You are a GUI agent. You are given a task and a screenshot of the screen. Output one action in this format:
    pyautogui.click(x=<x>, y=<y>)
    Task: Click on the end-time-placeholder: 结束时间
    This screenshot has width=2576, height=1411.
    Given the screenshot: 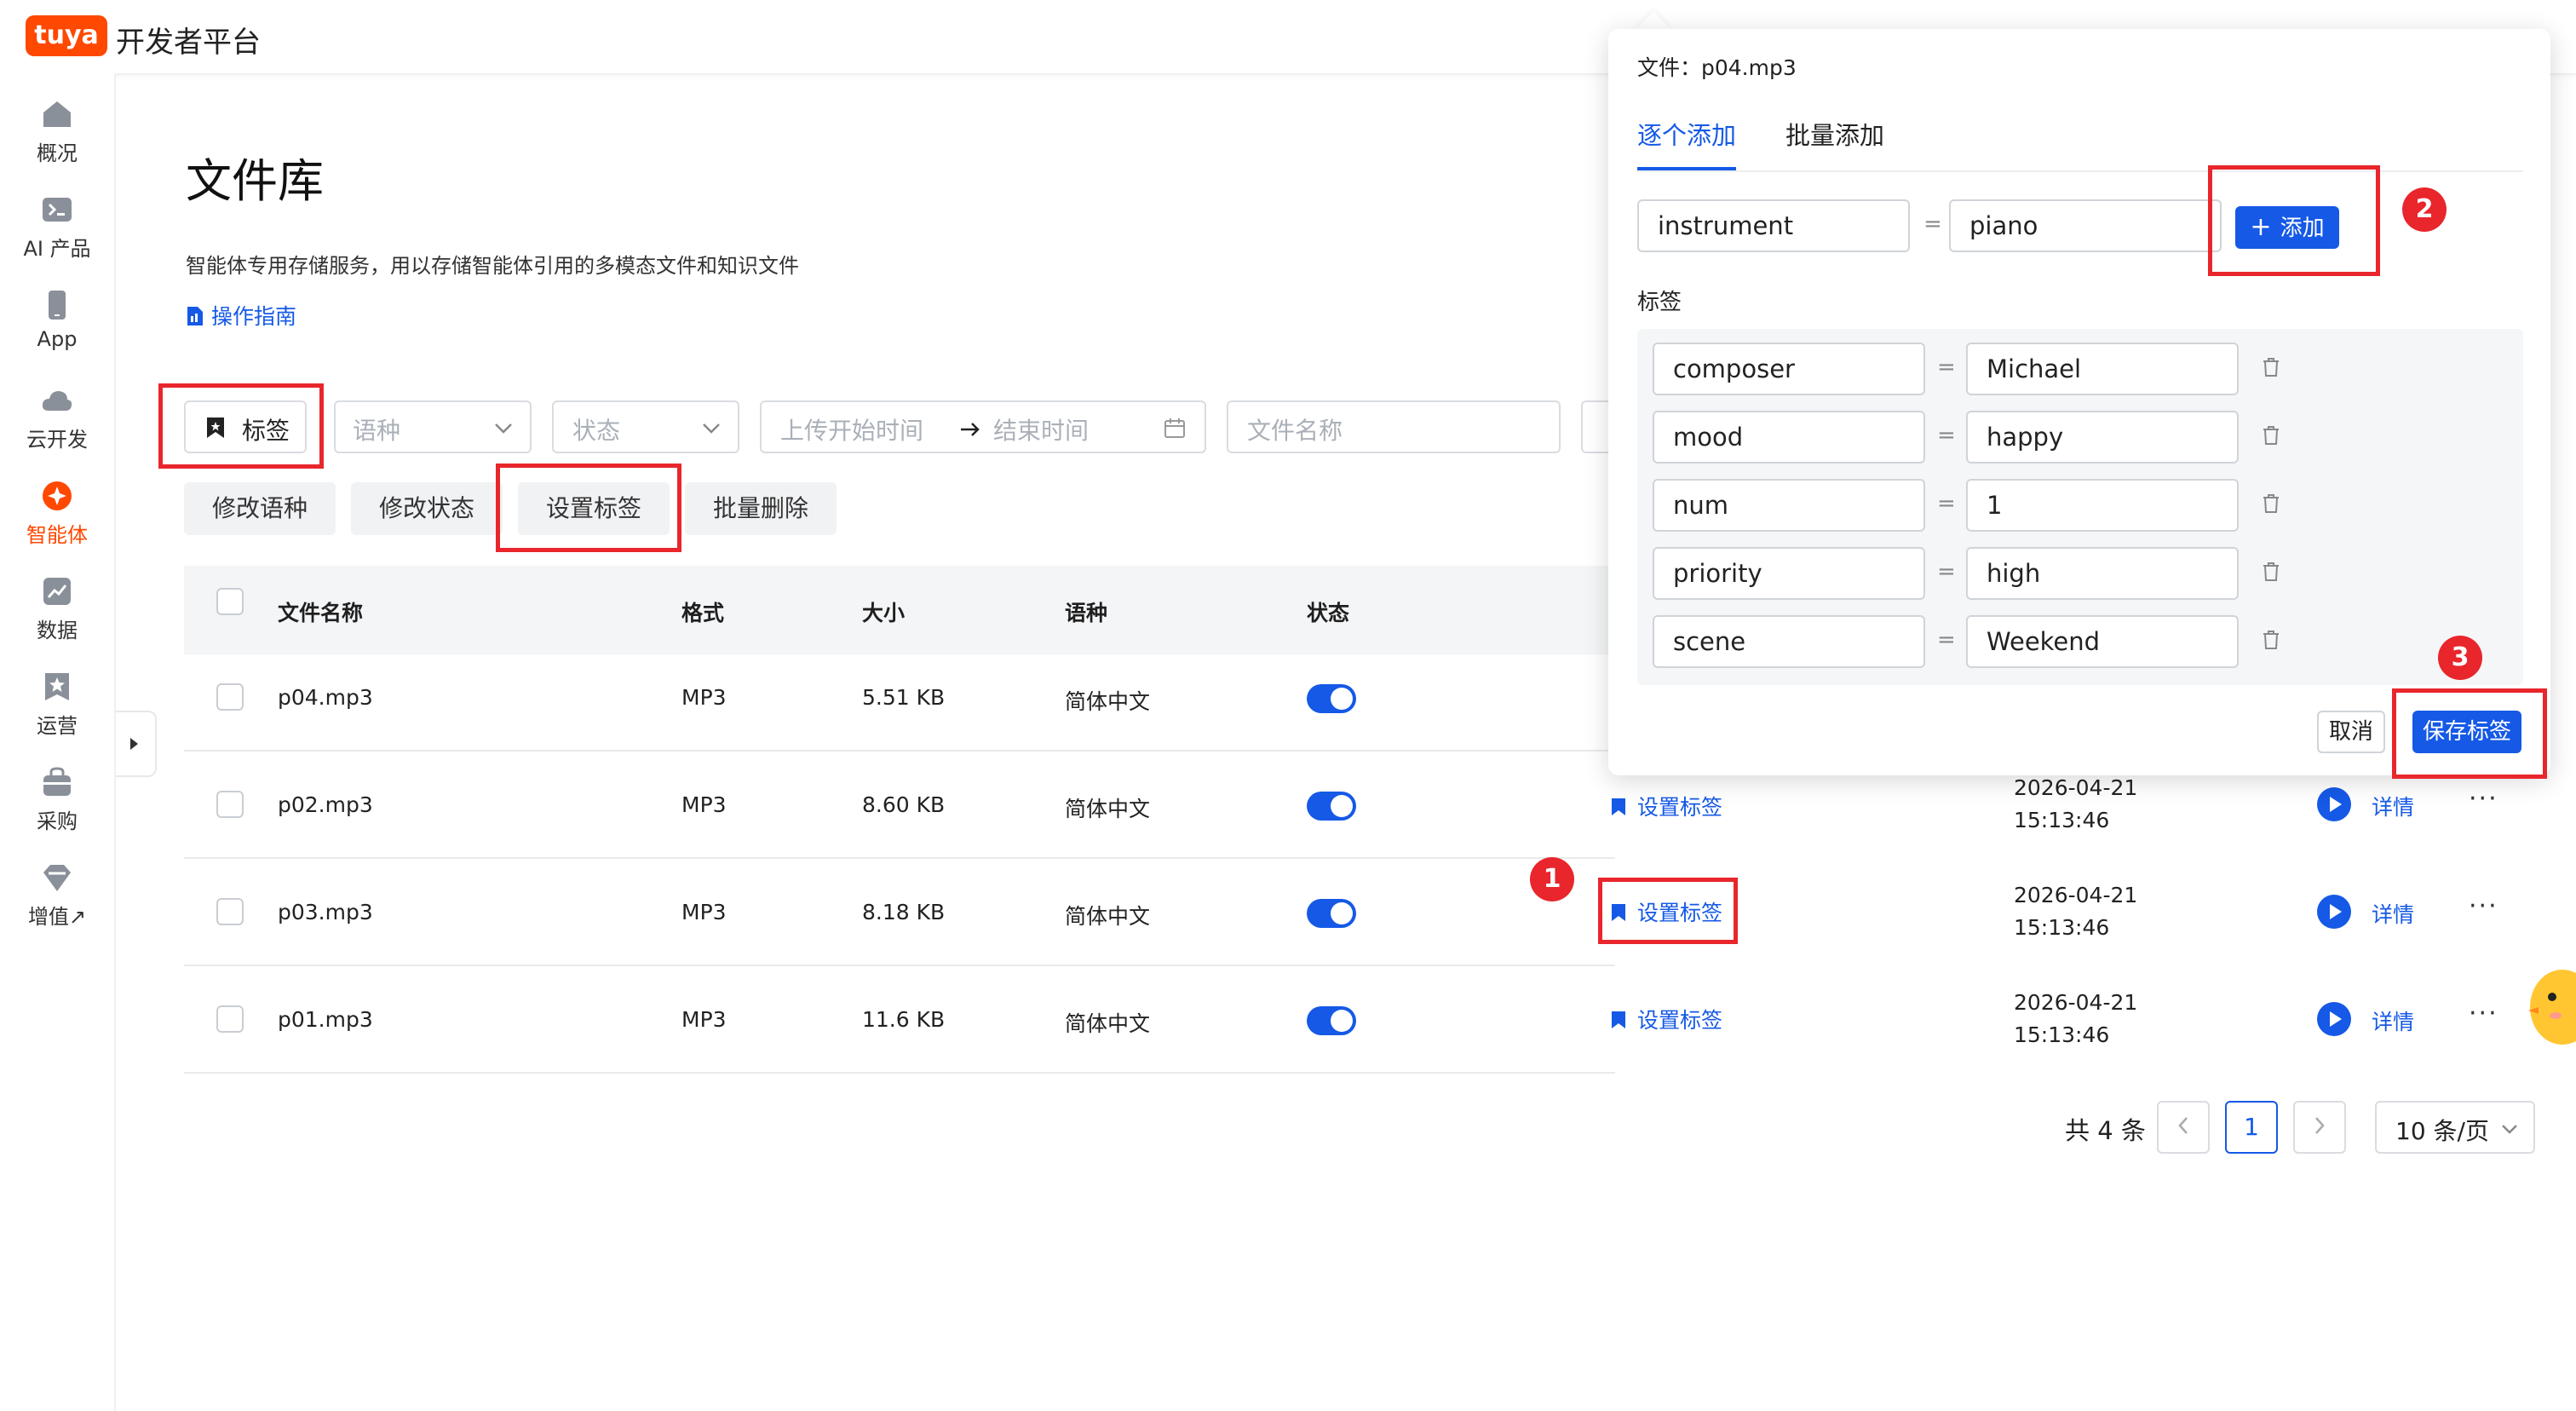 What is the action you would take?
    pyautogui.click(x=1041, y=431)
    